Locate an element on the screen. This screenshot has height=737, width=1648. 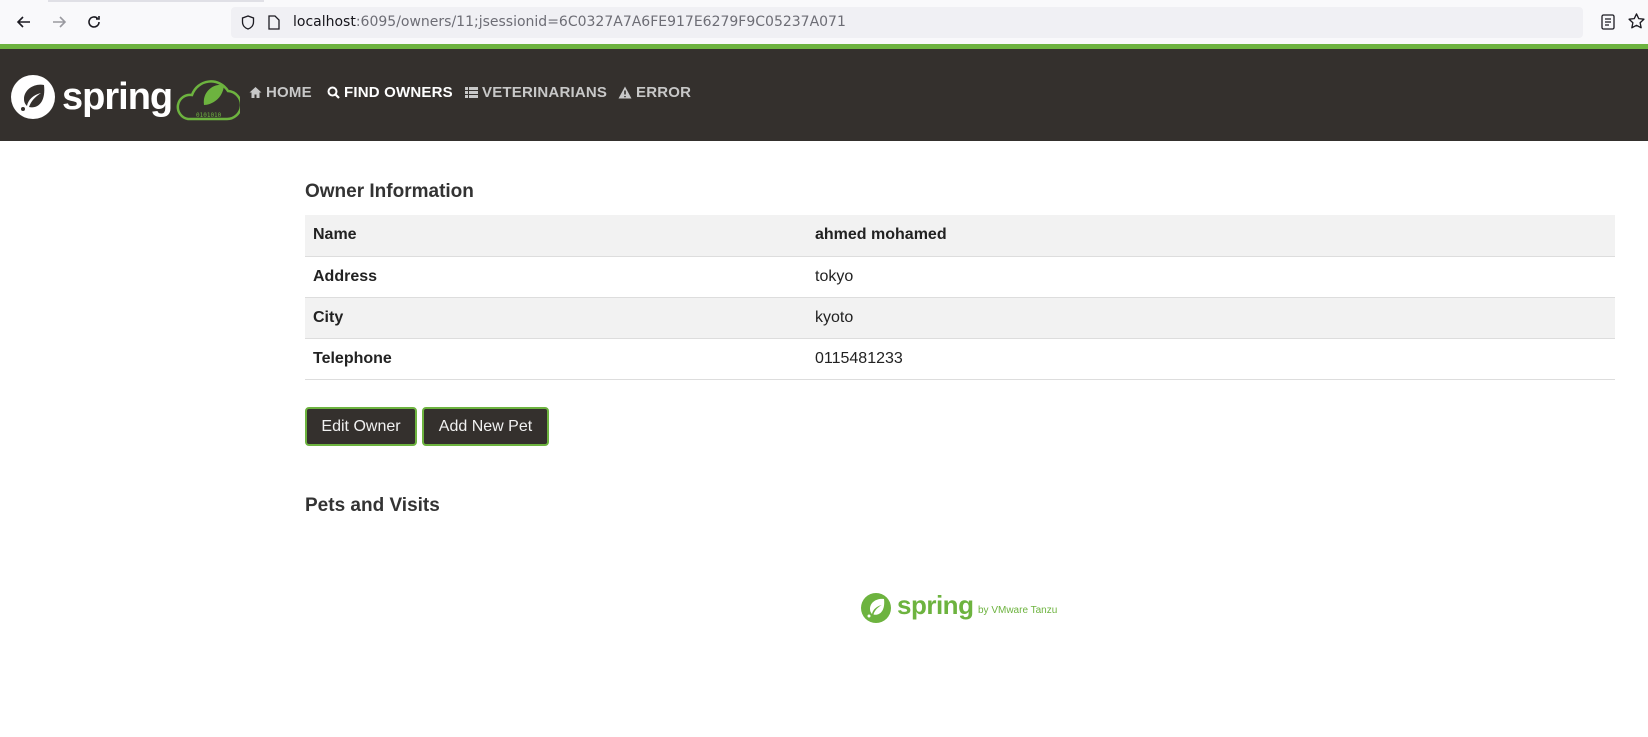
add-new-pet-button: Add New Pet is located at coordinates (485, 426).